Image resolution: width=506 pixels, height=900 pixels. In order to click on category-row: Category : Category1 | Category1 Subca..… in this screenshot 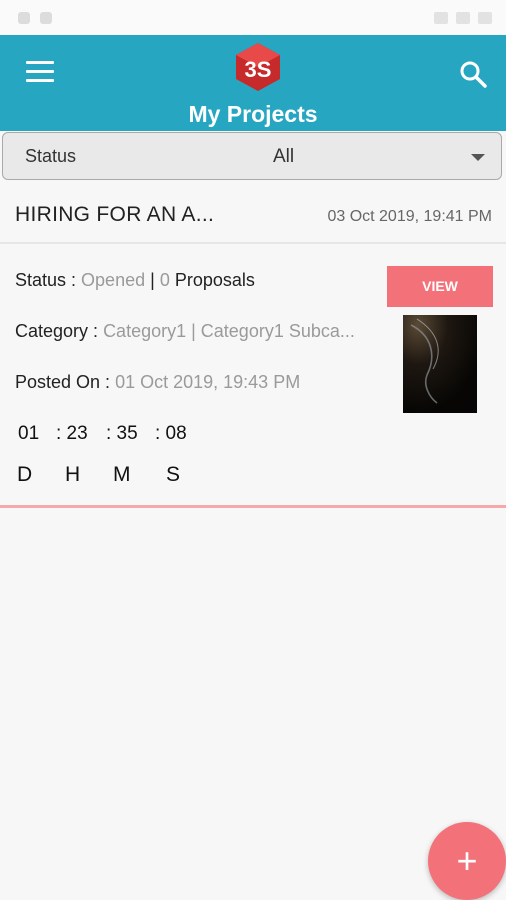, I will do `click(202, 331)`.